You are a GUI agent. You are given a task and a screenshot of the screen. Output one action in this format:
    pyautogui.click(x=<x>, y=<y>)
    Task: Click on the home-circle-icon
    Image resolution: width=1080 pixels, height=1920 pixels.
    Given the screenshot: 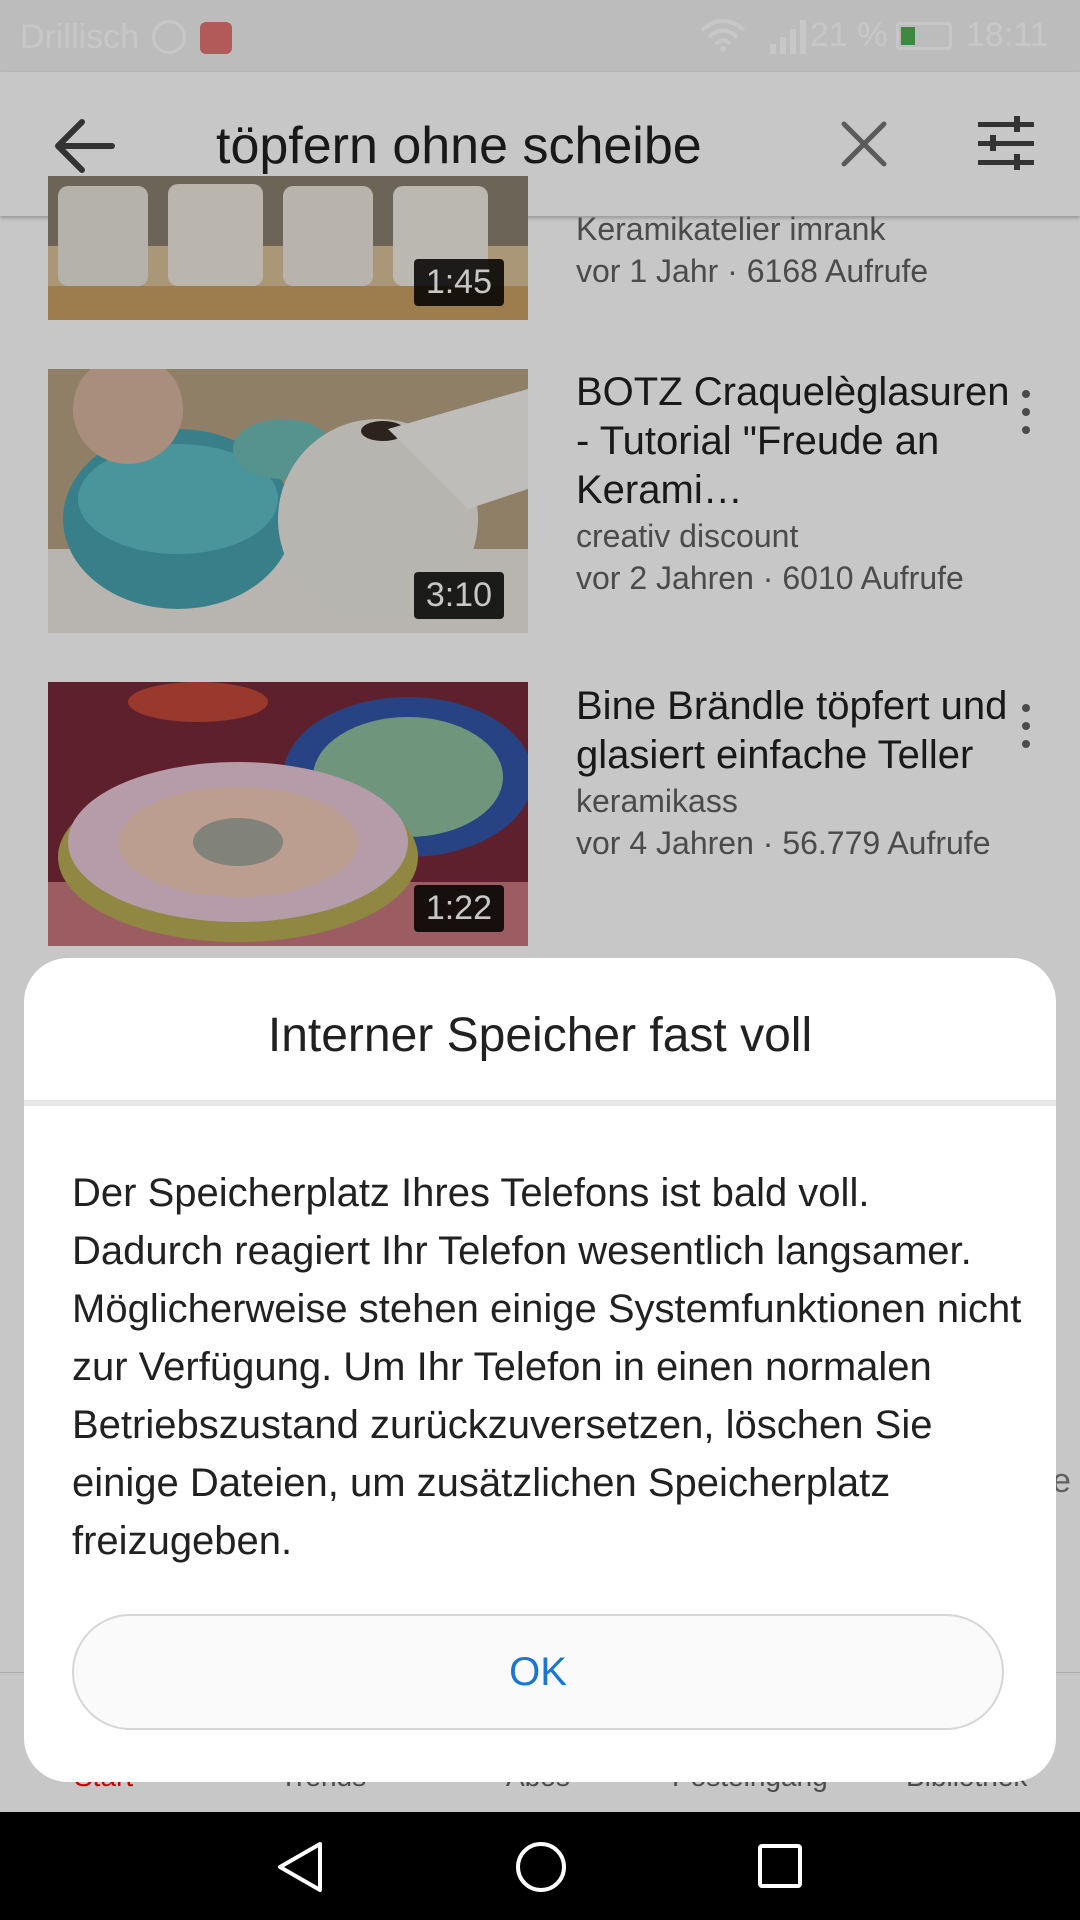 What is the action you would take?
    pyautogui.click(x=541, y=1867)
    